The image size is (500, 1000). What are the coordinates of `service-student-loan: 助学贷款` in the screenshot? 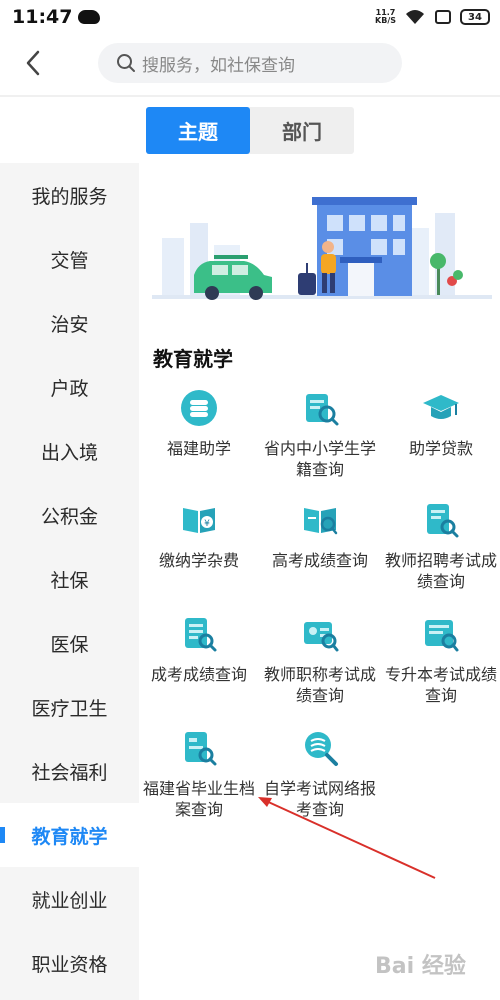 It's located at (440, 423).